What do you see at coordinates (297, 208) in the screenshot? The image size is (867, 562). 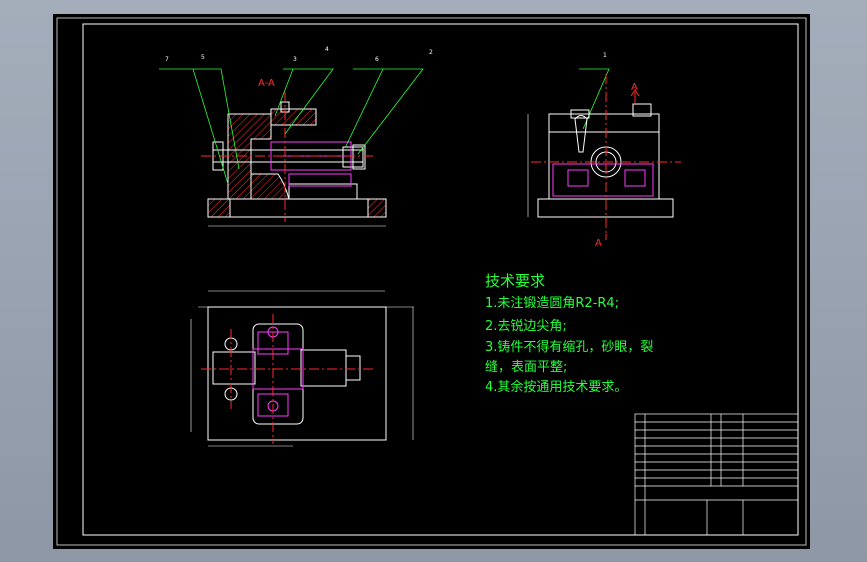 I see `base-plate` at bounding box center [297, 208].